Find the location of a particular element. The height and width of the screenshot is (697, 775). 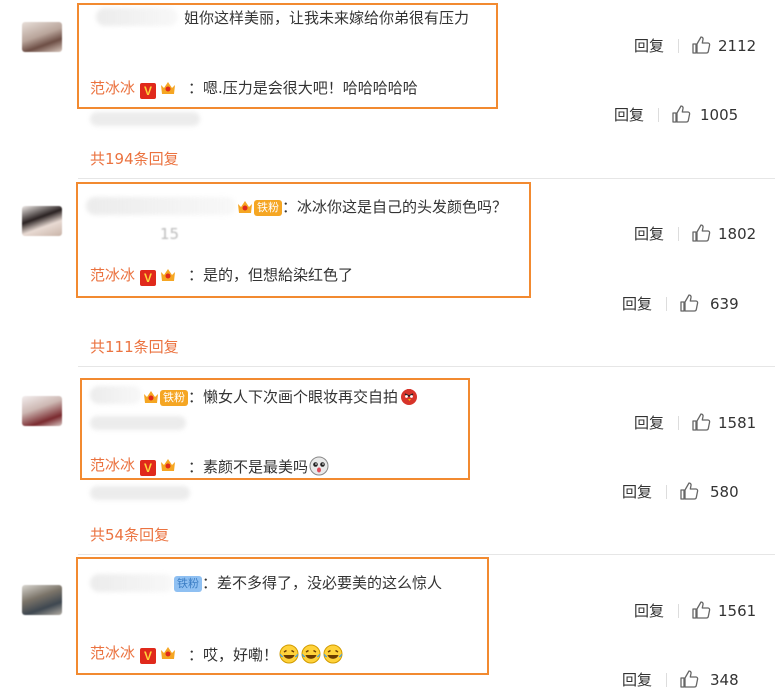

reply-text: ：嗯.压力是会很大吧！哈哈哈哈哈 is located at coordinates (303, 88).